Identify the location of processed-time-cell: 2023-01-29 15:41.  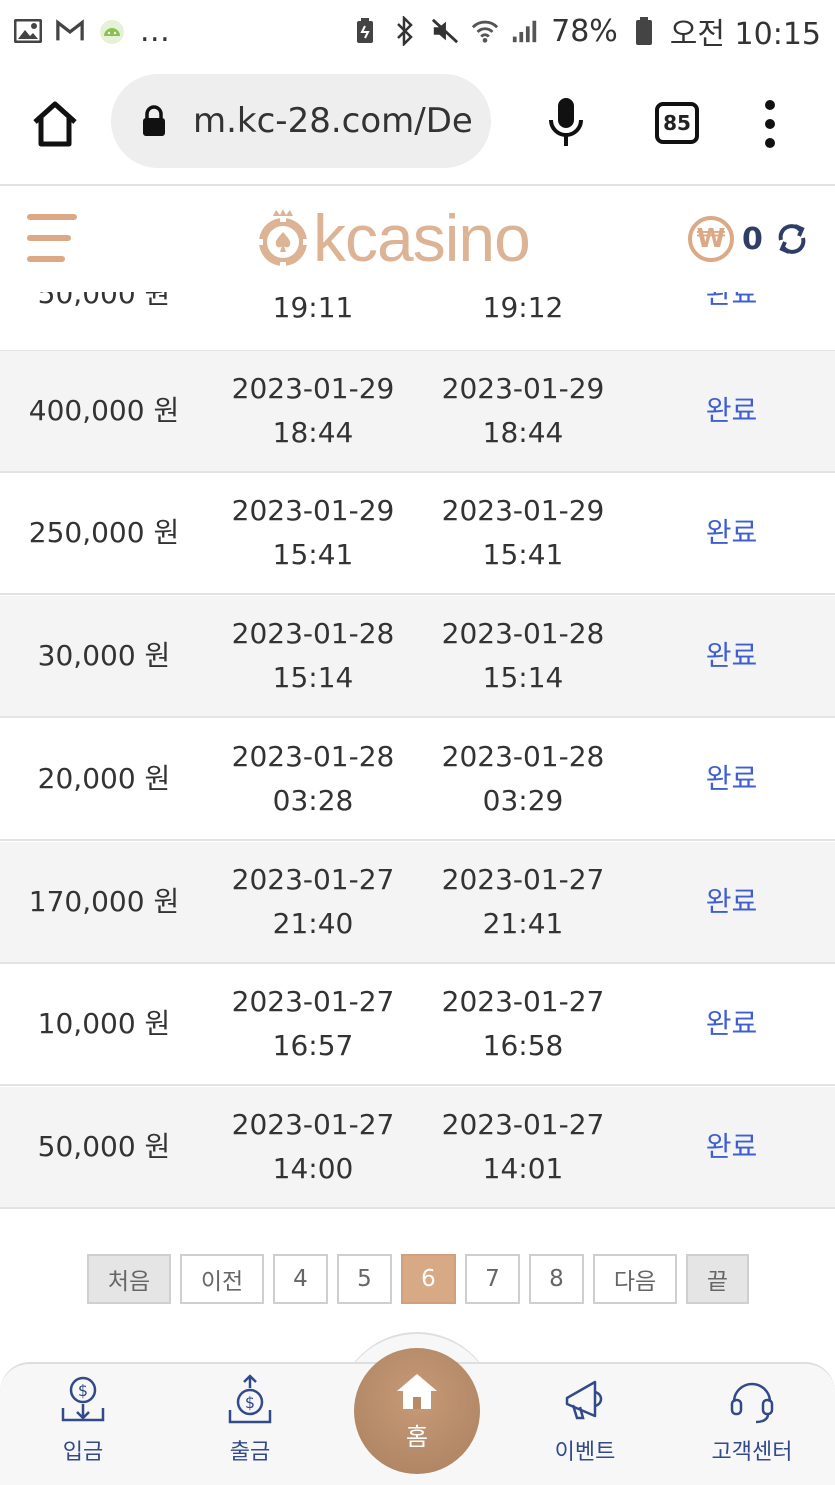
(523, 532).